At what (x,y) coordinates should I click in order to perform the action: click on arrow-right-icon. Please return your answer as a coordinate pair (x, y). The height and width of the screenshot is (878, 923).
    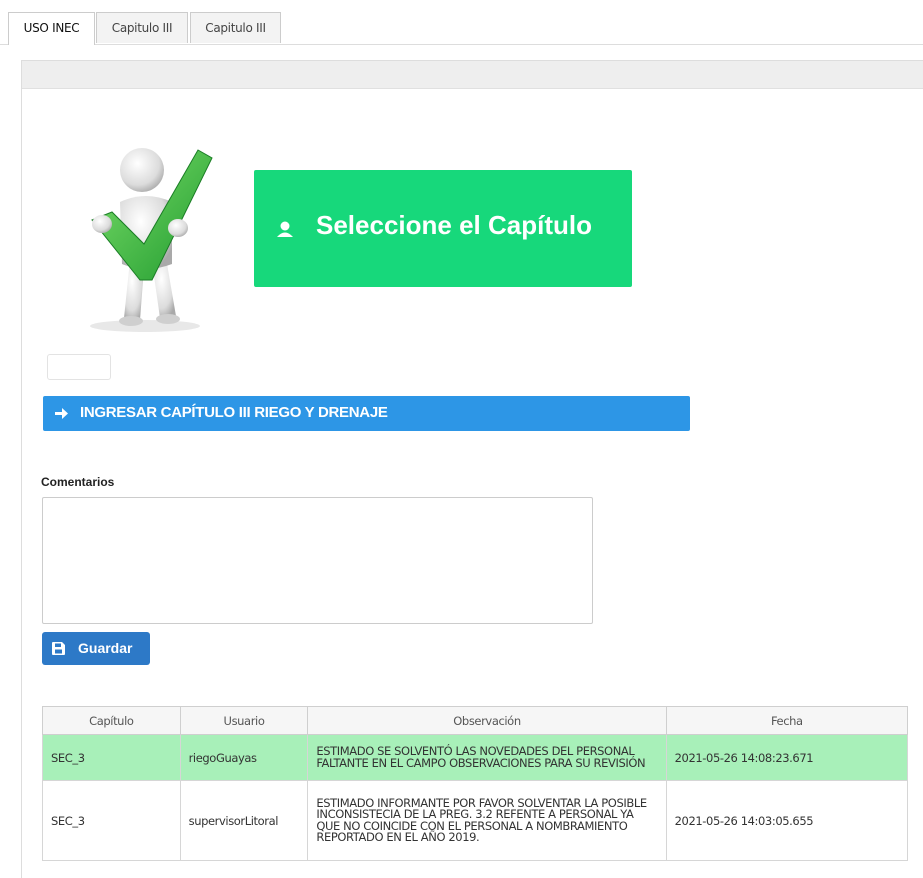
    Looking at the image, I should click on (61, 413).